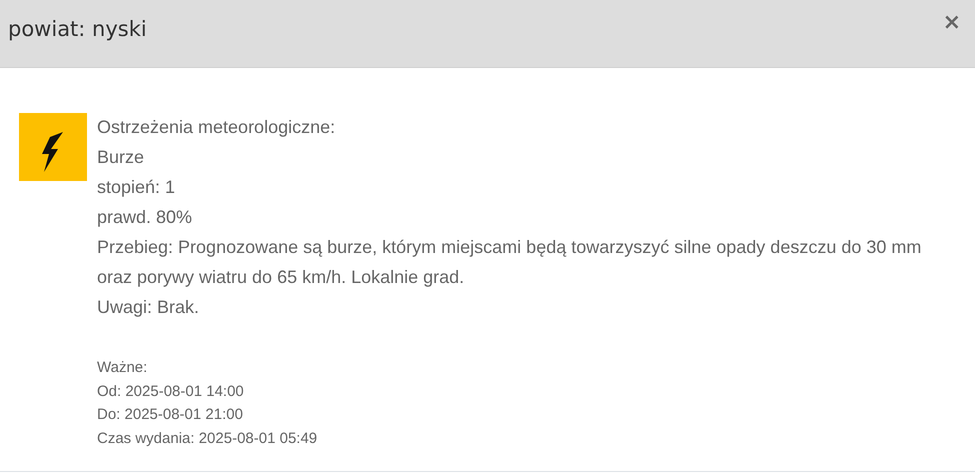  Describe the element at coordinates (207, 438) in the screenshot. I see `issue-time: Czas wydania: 2025-08-01 05:49` at that location.